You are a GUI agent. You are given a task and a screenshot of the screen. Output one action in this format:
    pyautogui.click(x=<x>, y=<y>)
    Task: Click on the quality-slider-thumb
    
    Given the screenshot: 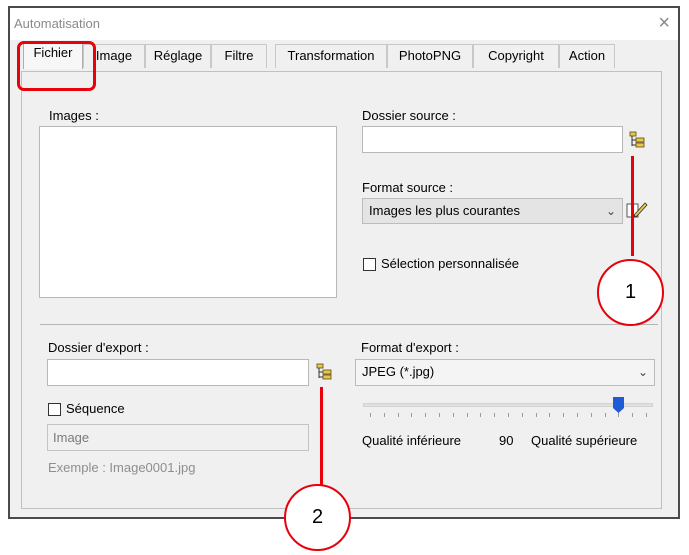 What is the action you would take?
    pyautogui.click(x=618, y=405)
    